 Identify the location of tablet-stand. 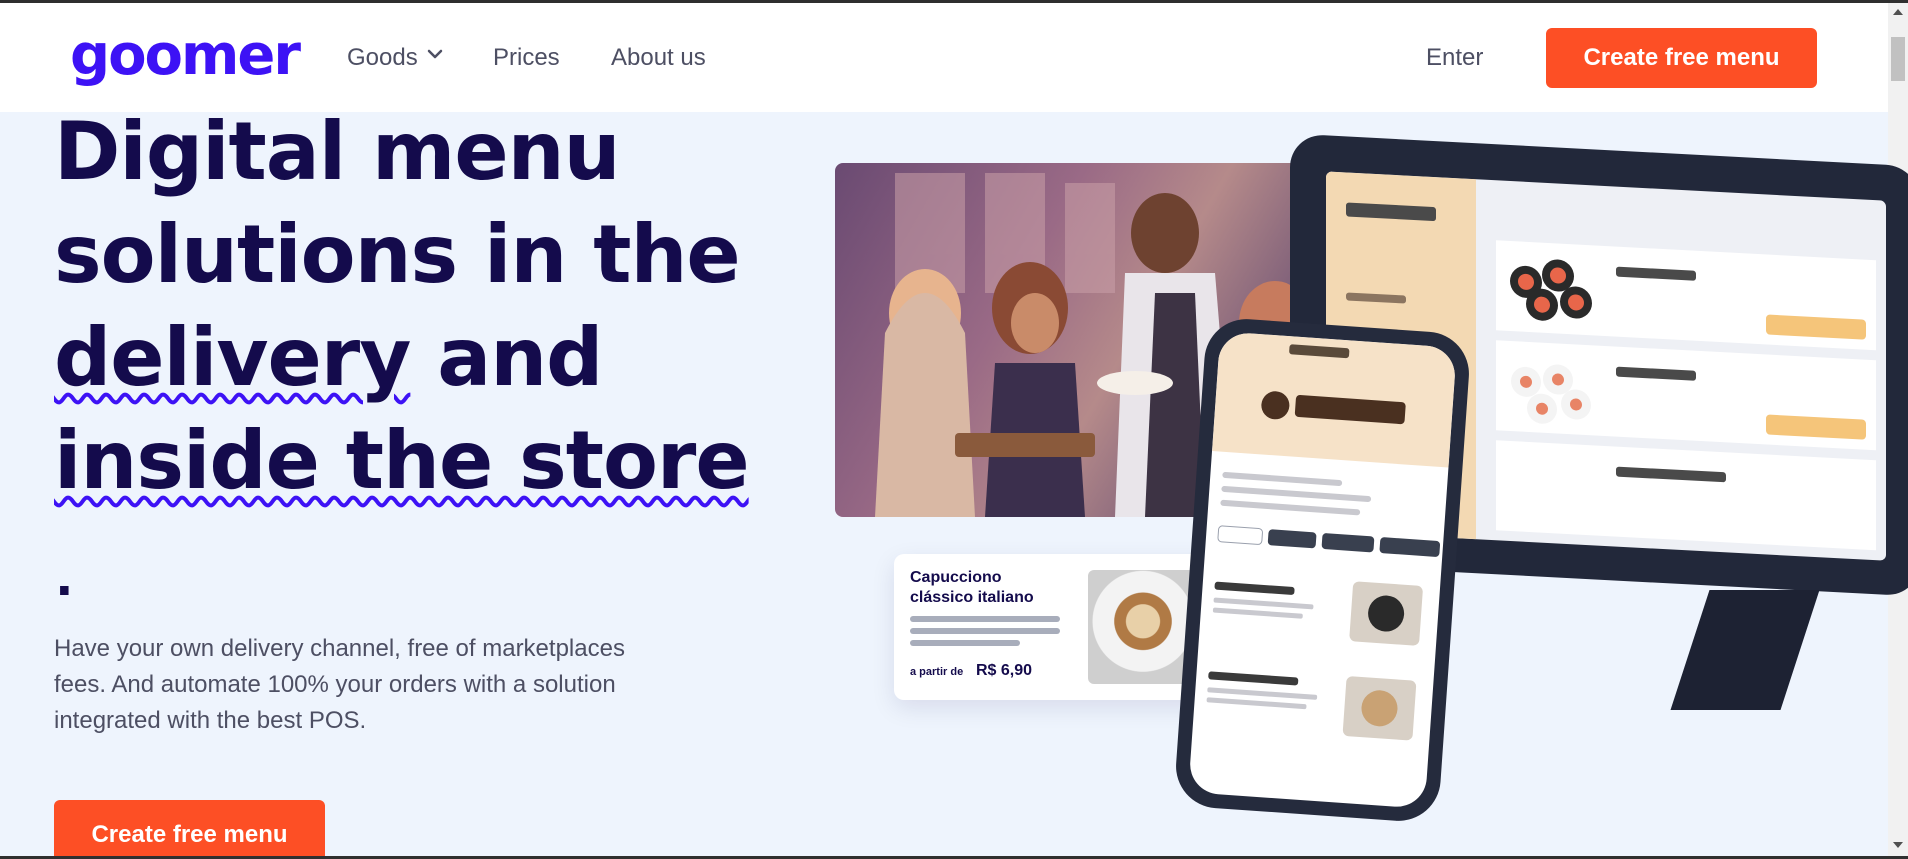
(1745, 650).